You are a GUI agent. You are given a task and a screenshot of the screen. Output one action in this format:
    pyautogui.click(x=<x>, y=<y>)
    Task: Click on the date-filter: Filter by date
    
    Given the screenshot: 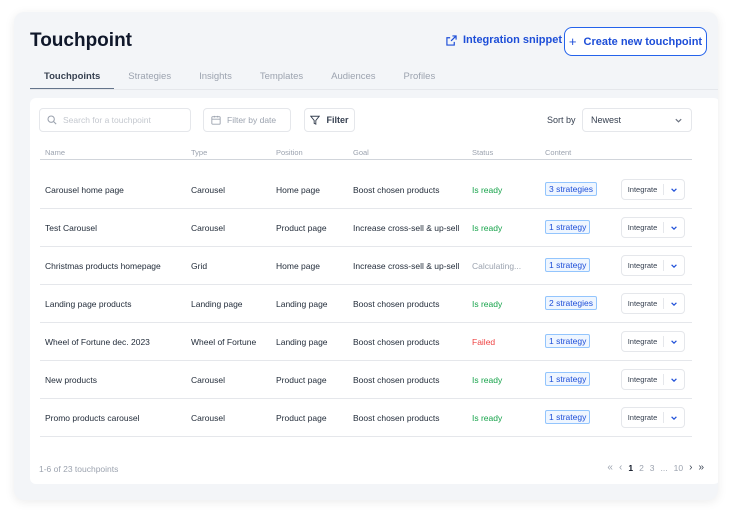 What is the action you would take?
    pyautogui.click(x=247, y=120)
    